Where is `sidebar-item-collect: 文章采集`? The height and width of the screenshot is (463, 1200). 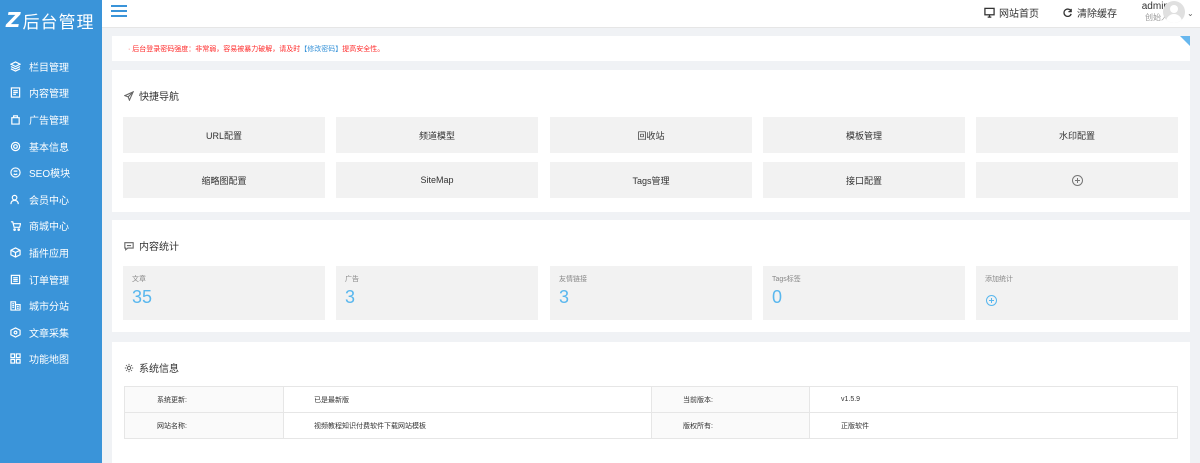 sidebar-item-collect: 文章采集 is located at coordinates (51, 332).